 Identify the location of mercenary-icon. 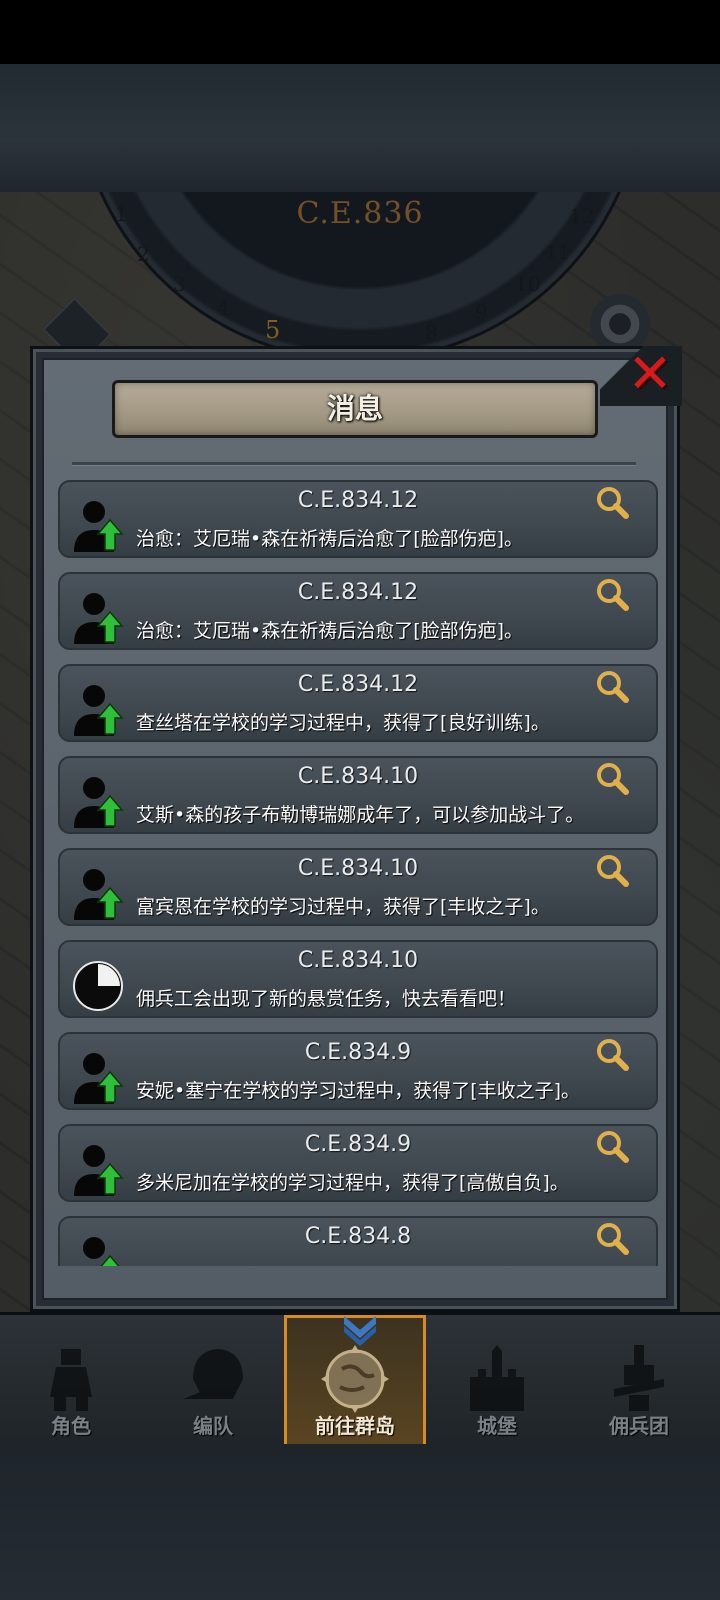
(639, 1378).